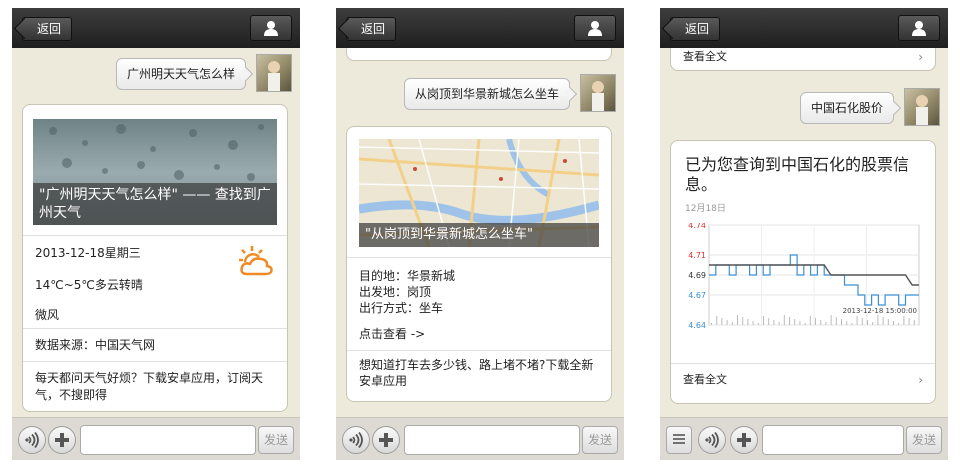 The image size is (960, 472). I want to click on y-tick-label: 4.74, so click(697, 226).